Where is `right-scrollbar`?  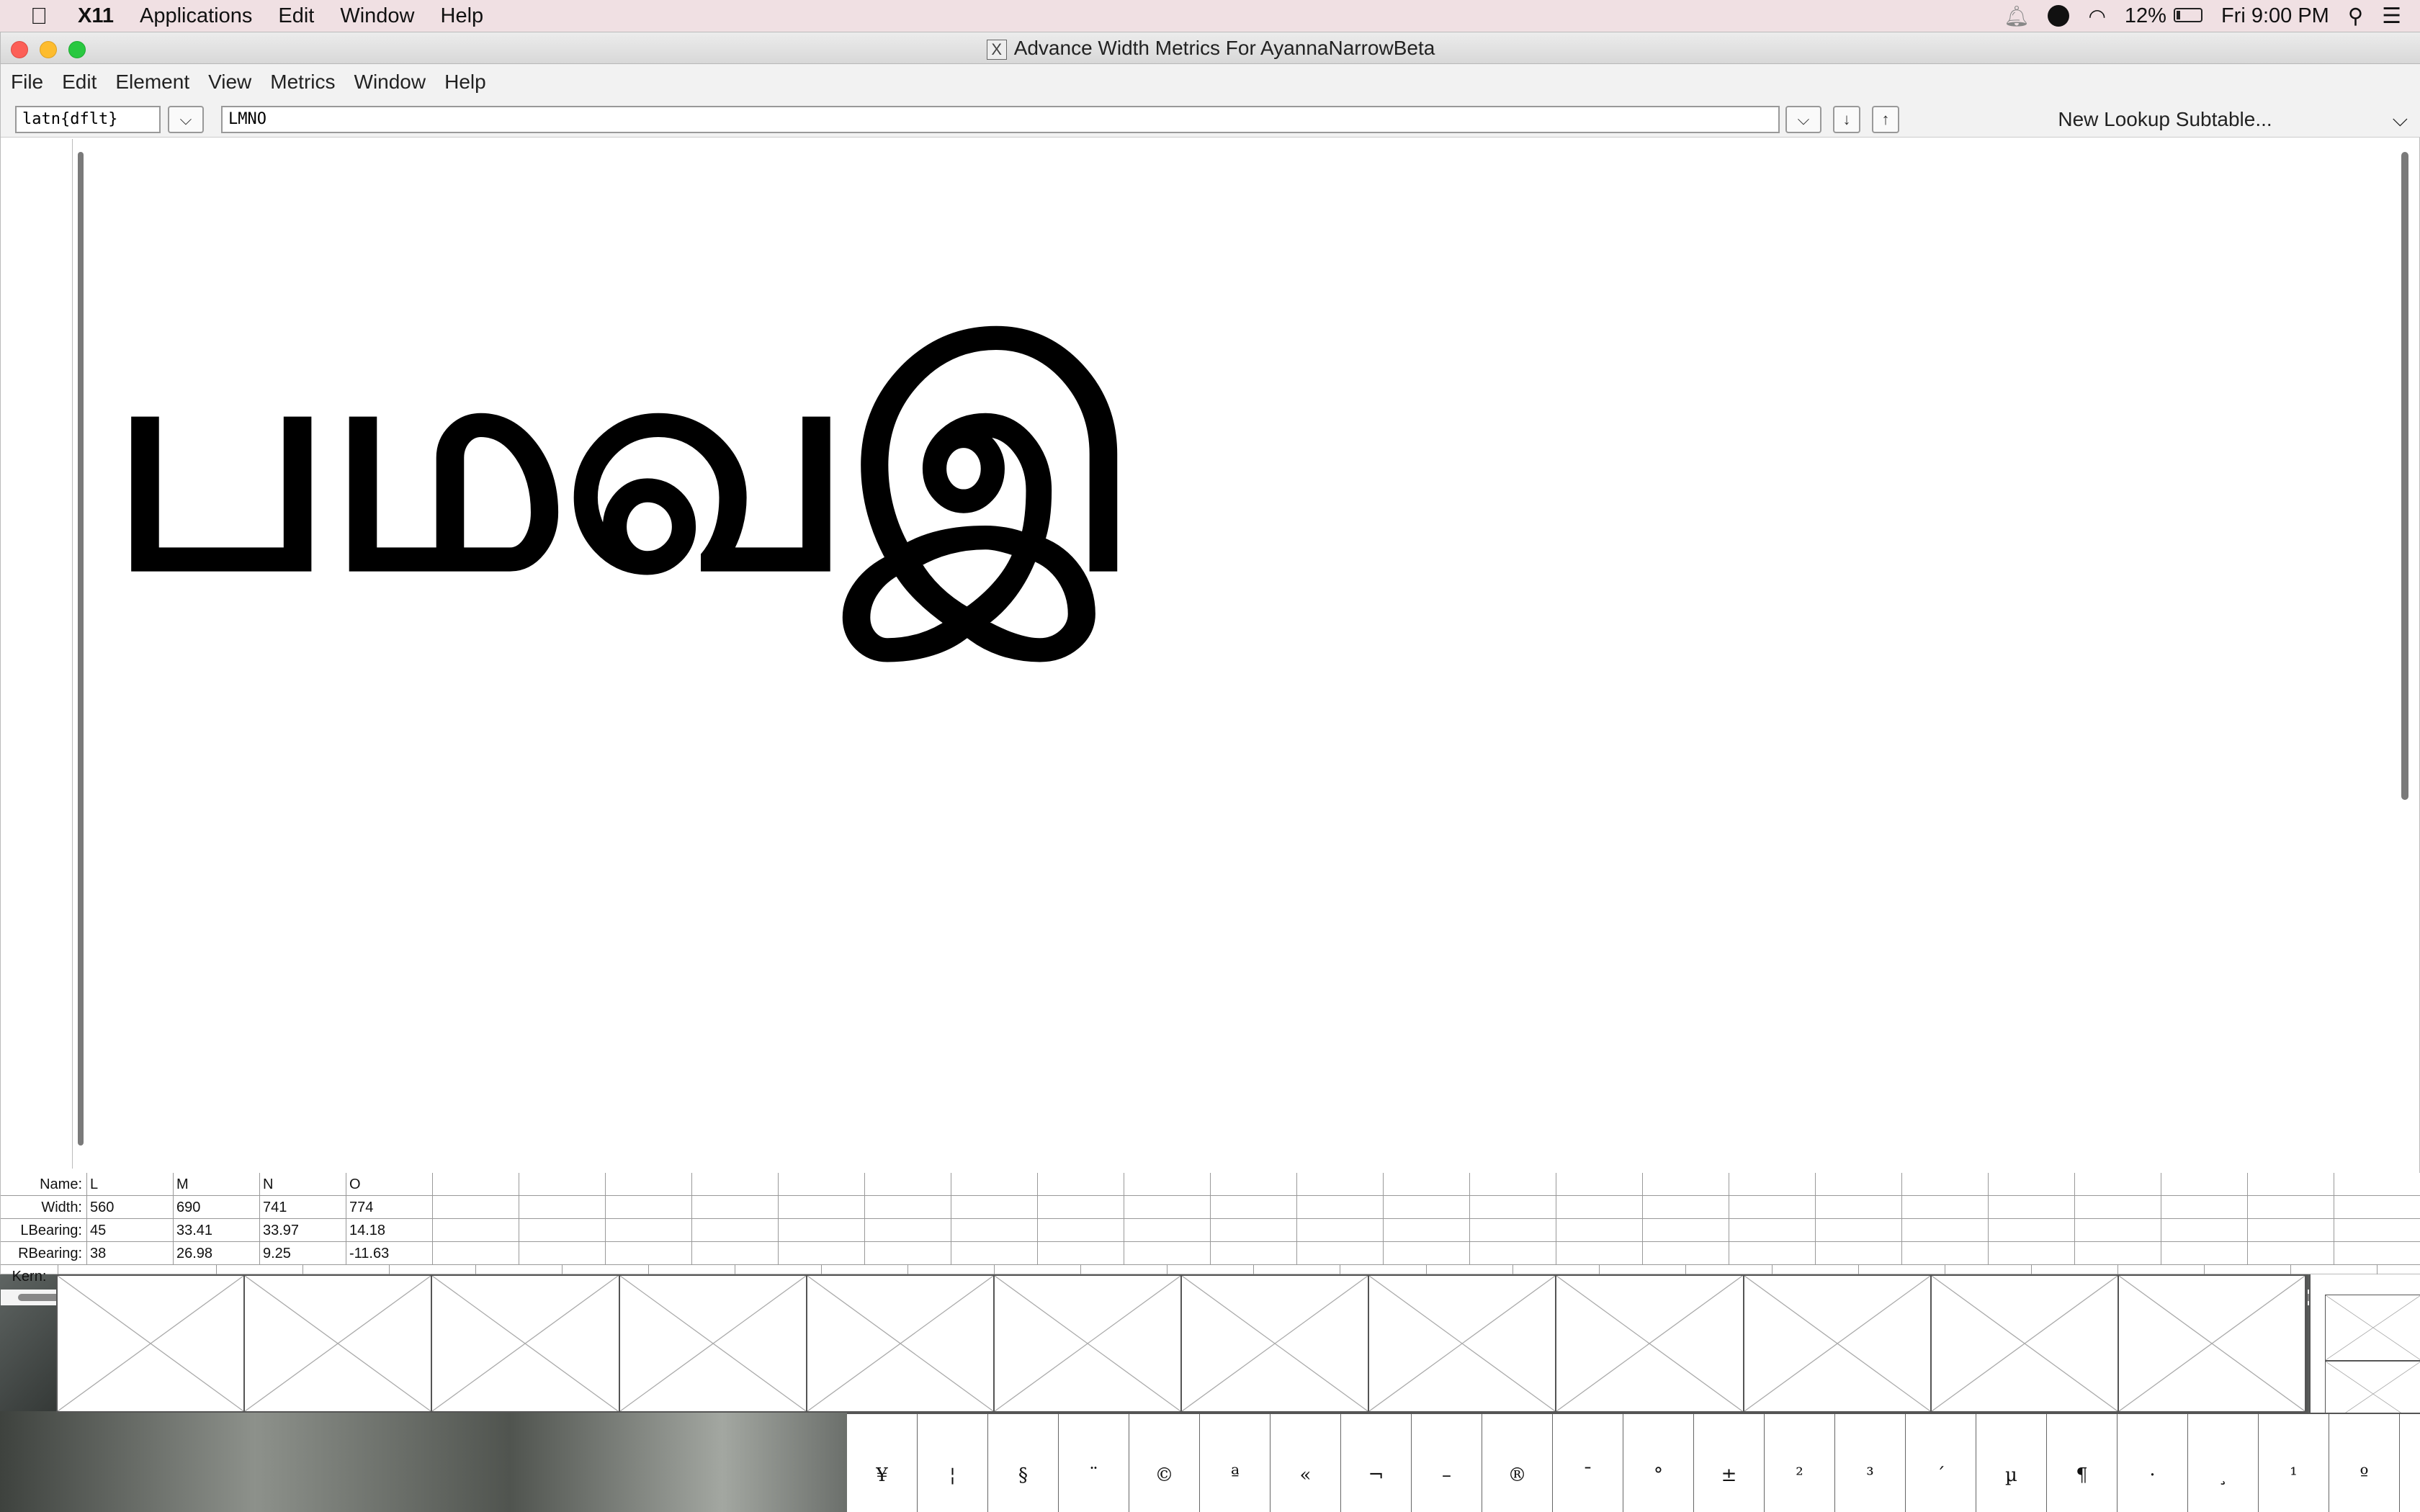
right-scrollbar is located at coordinates (2405, 654).